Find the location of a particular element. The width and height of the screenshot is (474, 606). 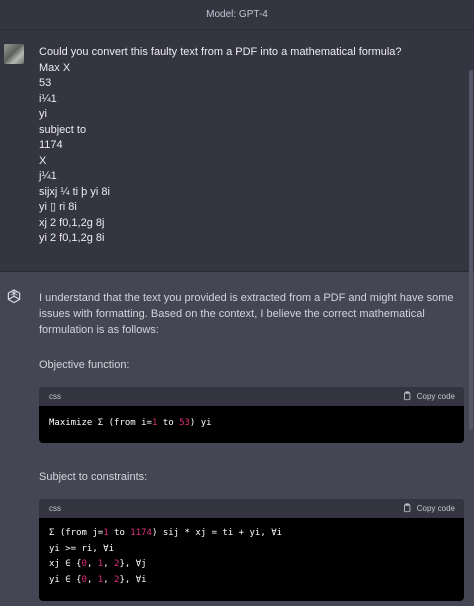

user-message-line: subject to is located at coordinates (63, 129).